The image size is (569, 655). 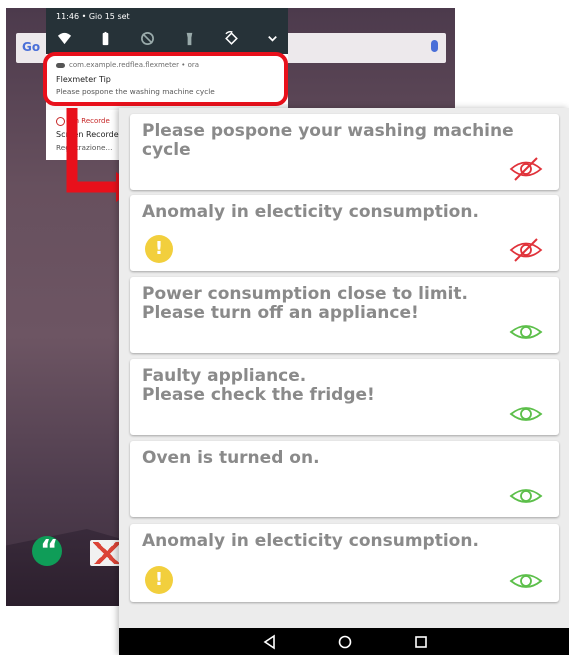 I want to click on auto-rotate-icon, so click(x=231, y=38).